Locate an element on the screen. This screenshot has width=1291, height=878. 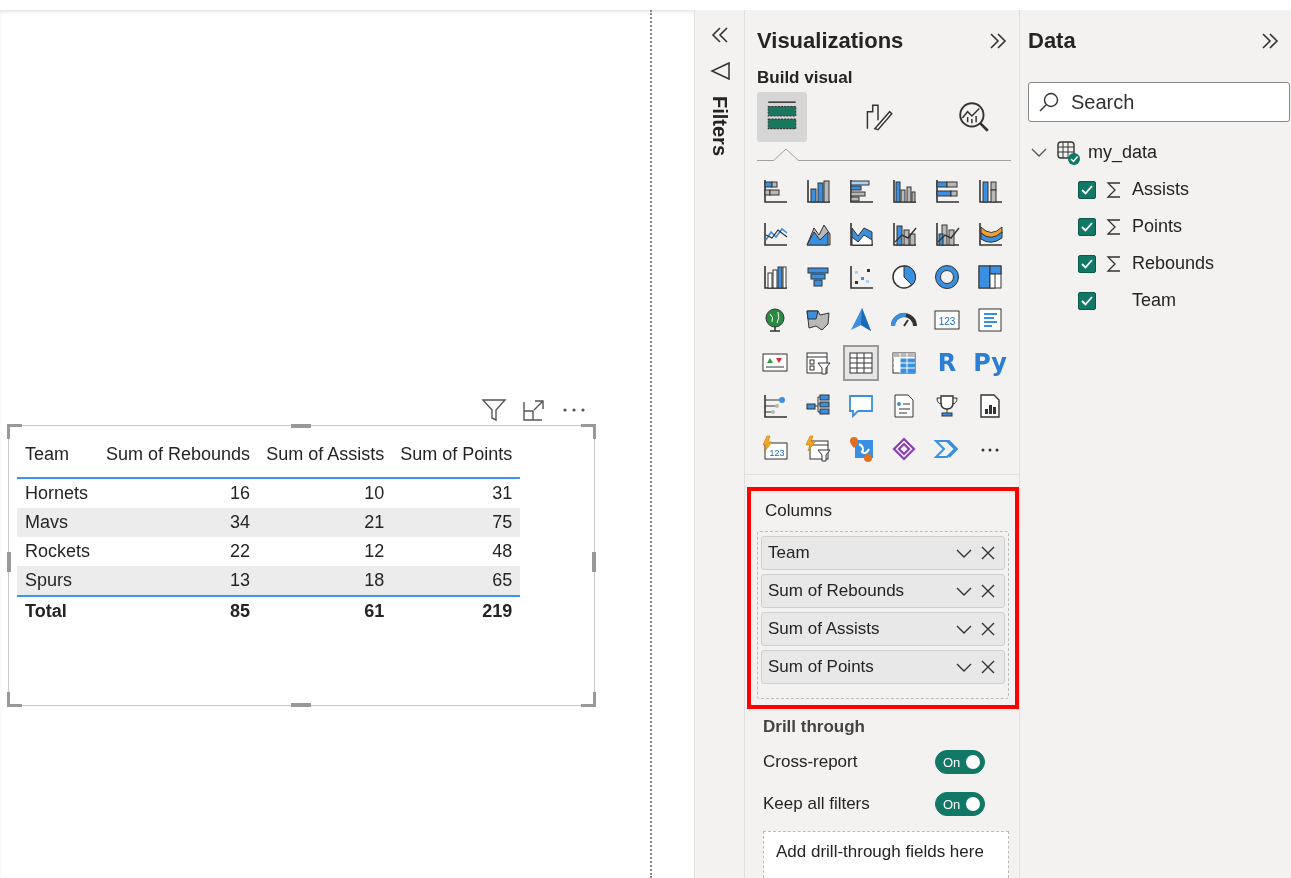
table-item: my_data is located at coordinates (1159, 152).